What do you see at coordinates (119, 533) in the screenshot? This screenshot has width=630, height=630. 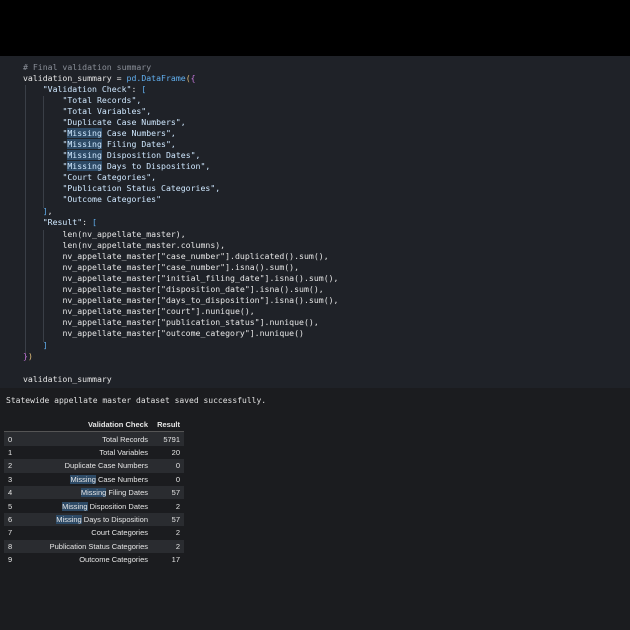 I see `validation-check-cell: Court Categories` at bounding box center [119, 533].